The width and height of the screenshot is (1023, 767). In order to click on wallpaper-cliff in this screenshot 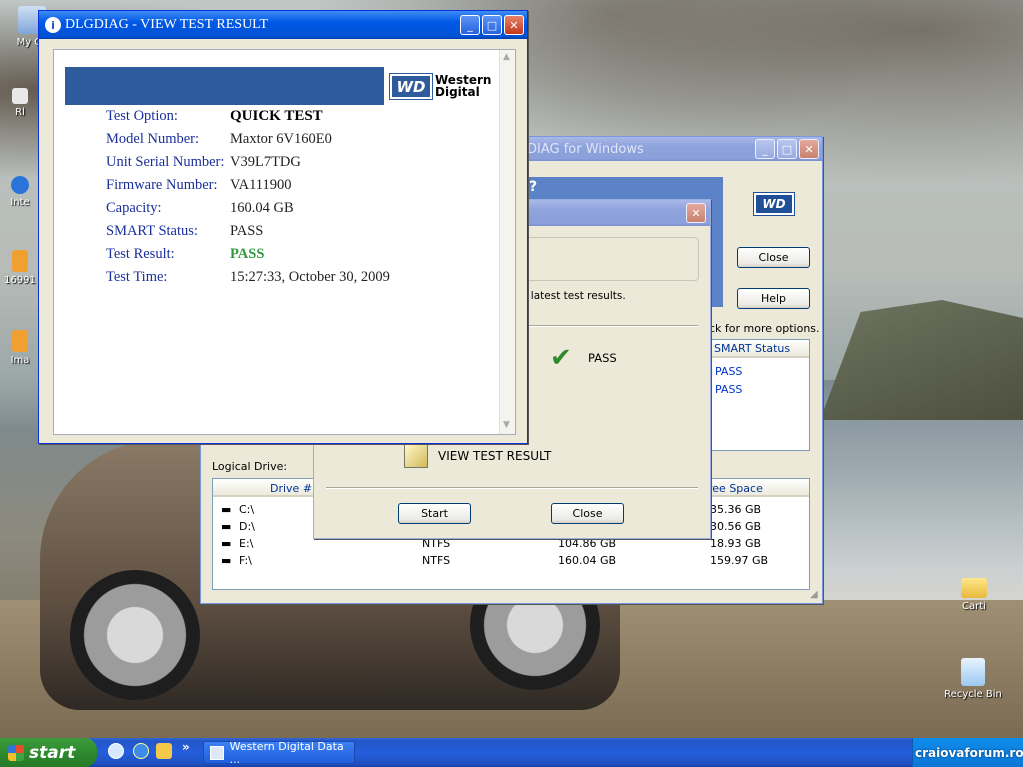, I will do `click(921, 360)`.